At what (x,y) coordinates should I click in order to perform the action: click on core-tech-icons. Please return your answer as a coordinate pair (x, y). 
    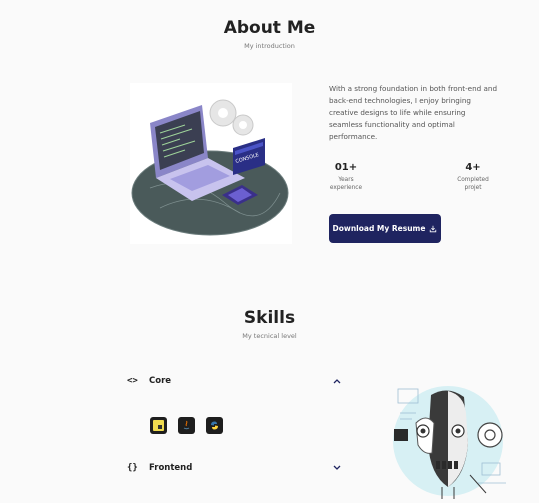
    Looking at the image, I should click on (186, 425).